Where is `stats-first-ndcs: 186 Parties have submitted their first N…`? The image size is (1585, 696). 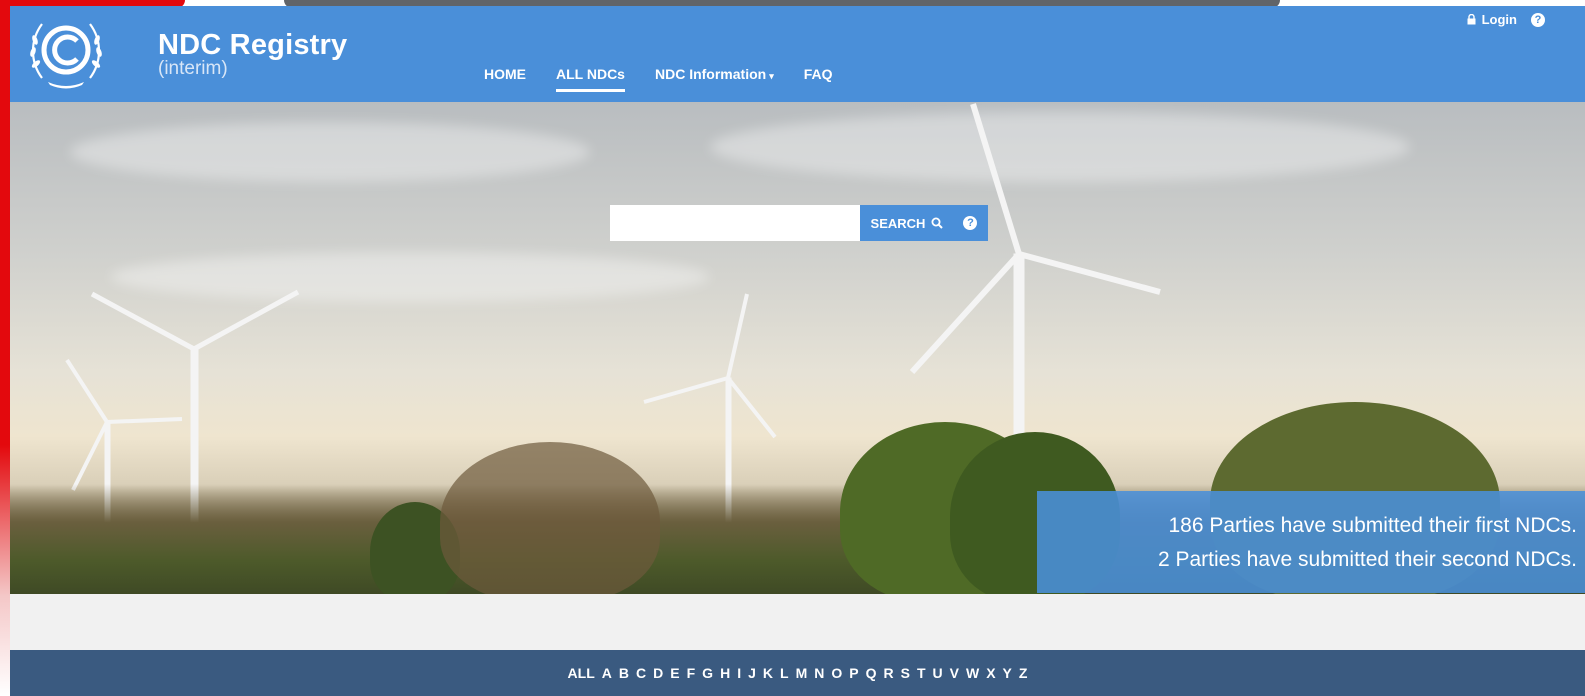 stats-first-ndcs: 186 Parties have submitted their first N… is located at coordinates (1373, 525).